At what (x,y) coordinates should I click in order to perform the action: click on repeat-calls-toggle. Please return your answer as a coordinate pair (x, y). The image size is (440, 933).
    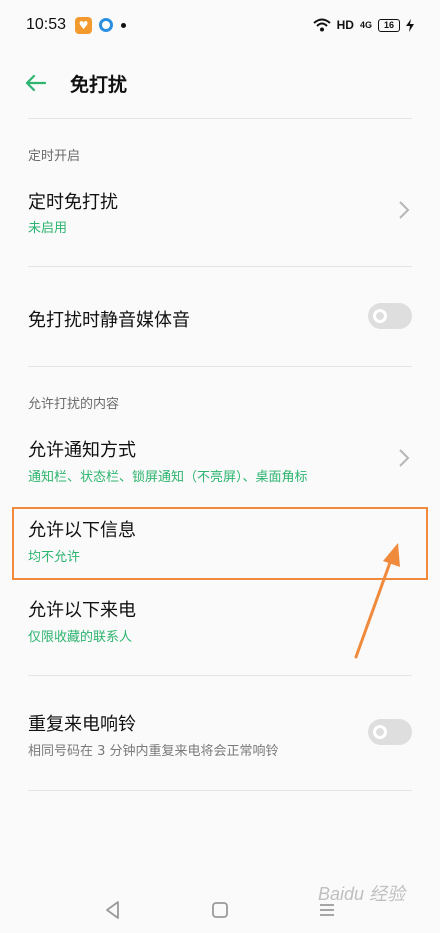
    Looking at the image, I should click on (390, 732).